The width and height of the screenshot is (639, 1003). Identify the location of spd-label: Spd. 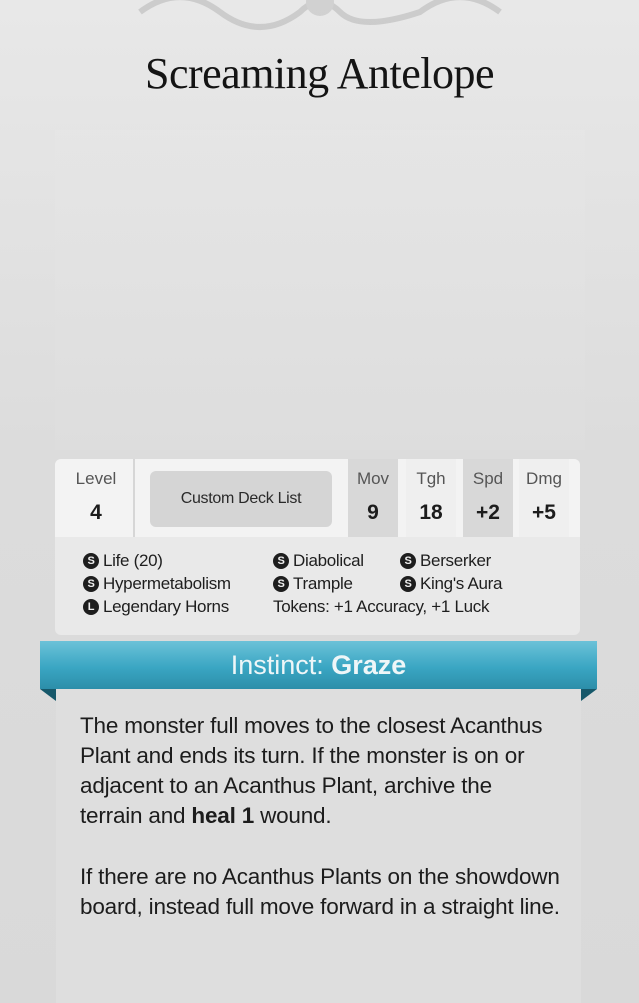
(488, 478).